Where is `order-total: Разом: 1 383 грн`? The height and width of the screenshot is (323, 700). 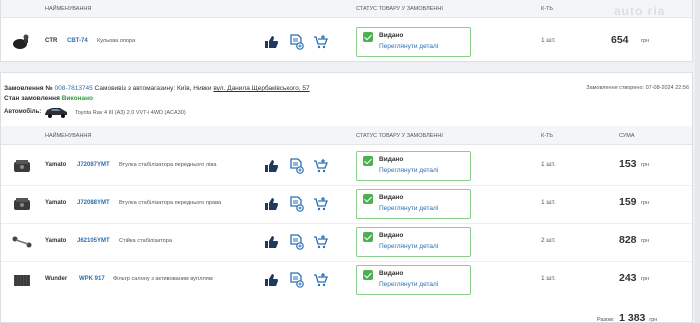 order-total: Разом: 1 383 грн is located at coordinates (626, 317).